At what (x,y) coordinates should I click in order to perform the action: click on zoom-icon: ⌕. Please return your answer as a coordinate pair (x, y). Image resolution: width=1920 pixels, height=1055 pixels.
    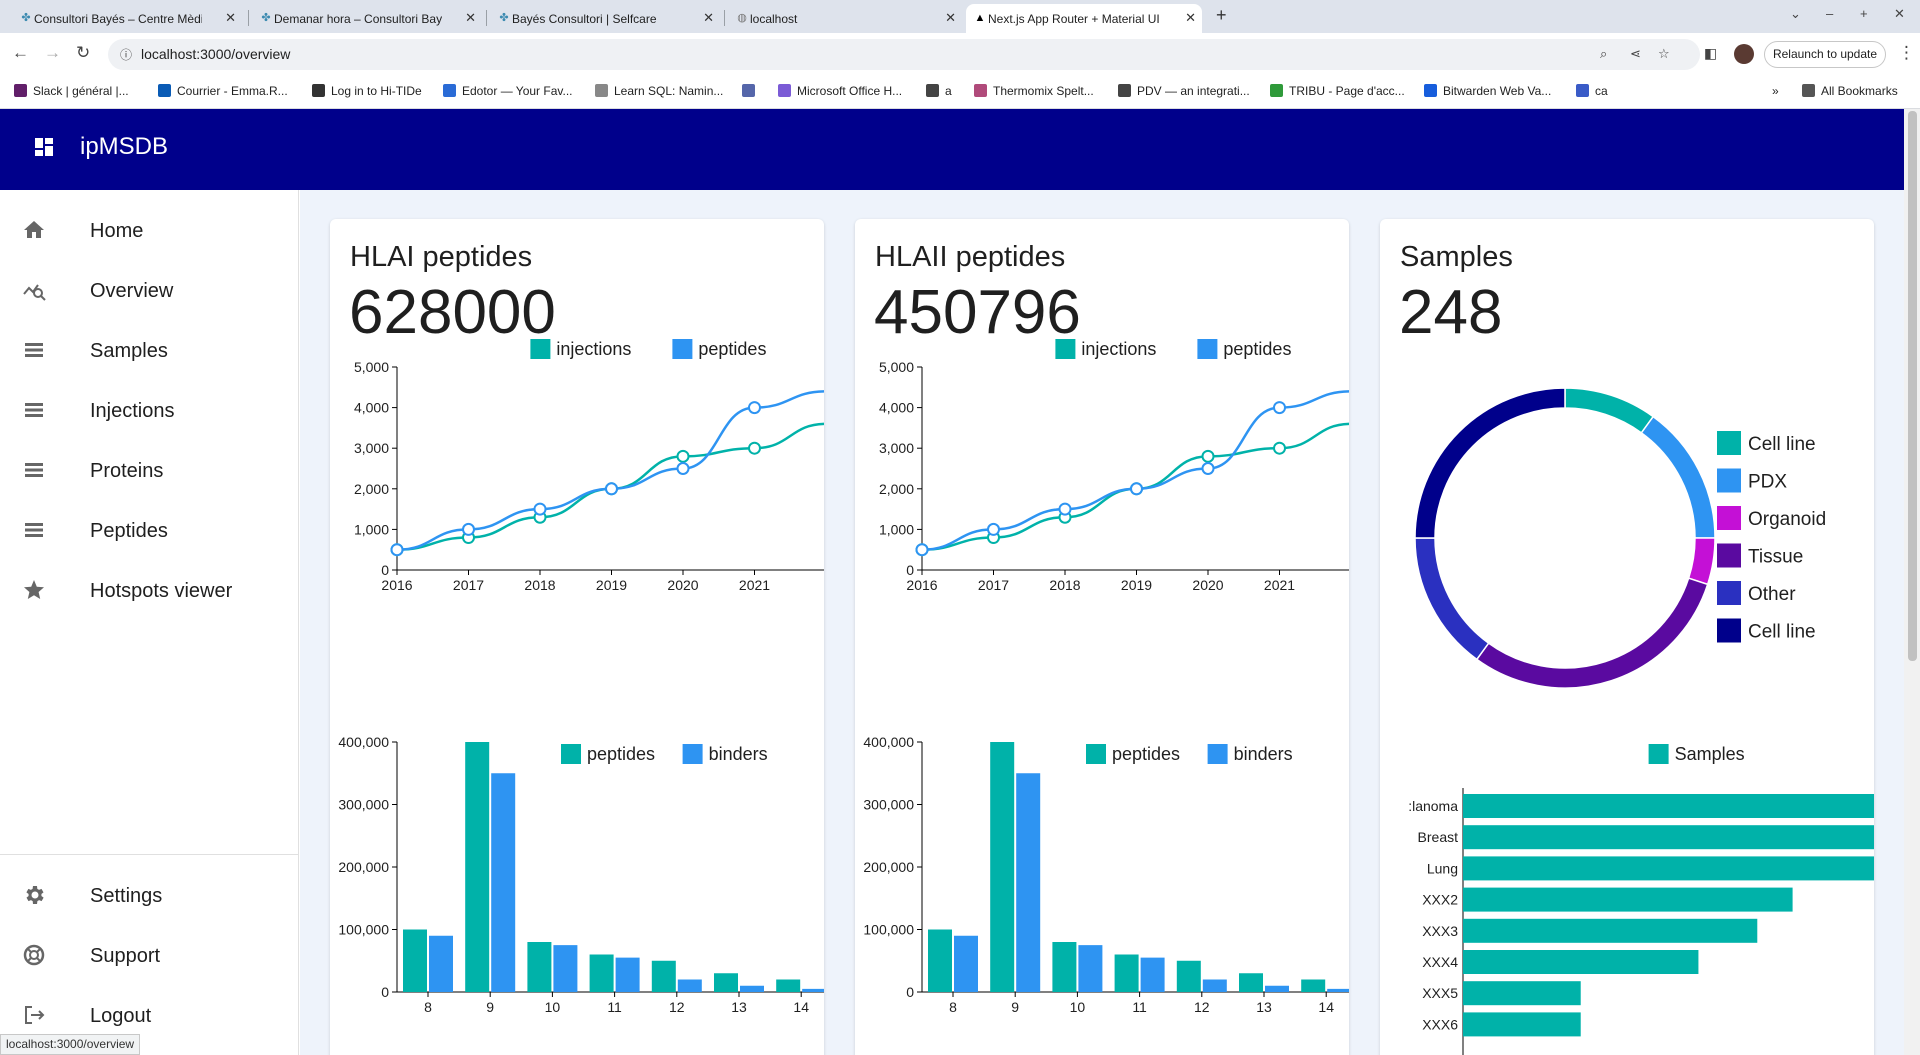
    Looking at the image, I should click on (1603, 54).